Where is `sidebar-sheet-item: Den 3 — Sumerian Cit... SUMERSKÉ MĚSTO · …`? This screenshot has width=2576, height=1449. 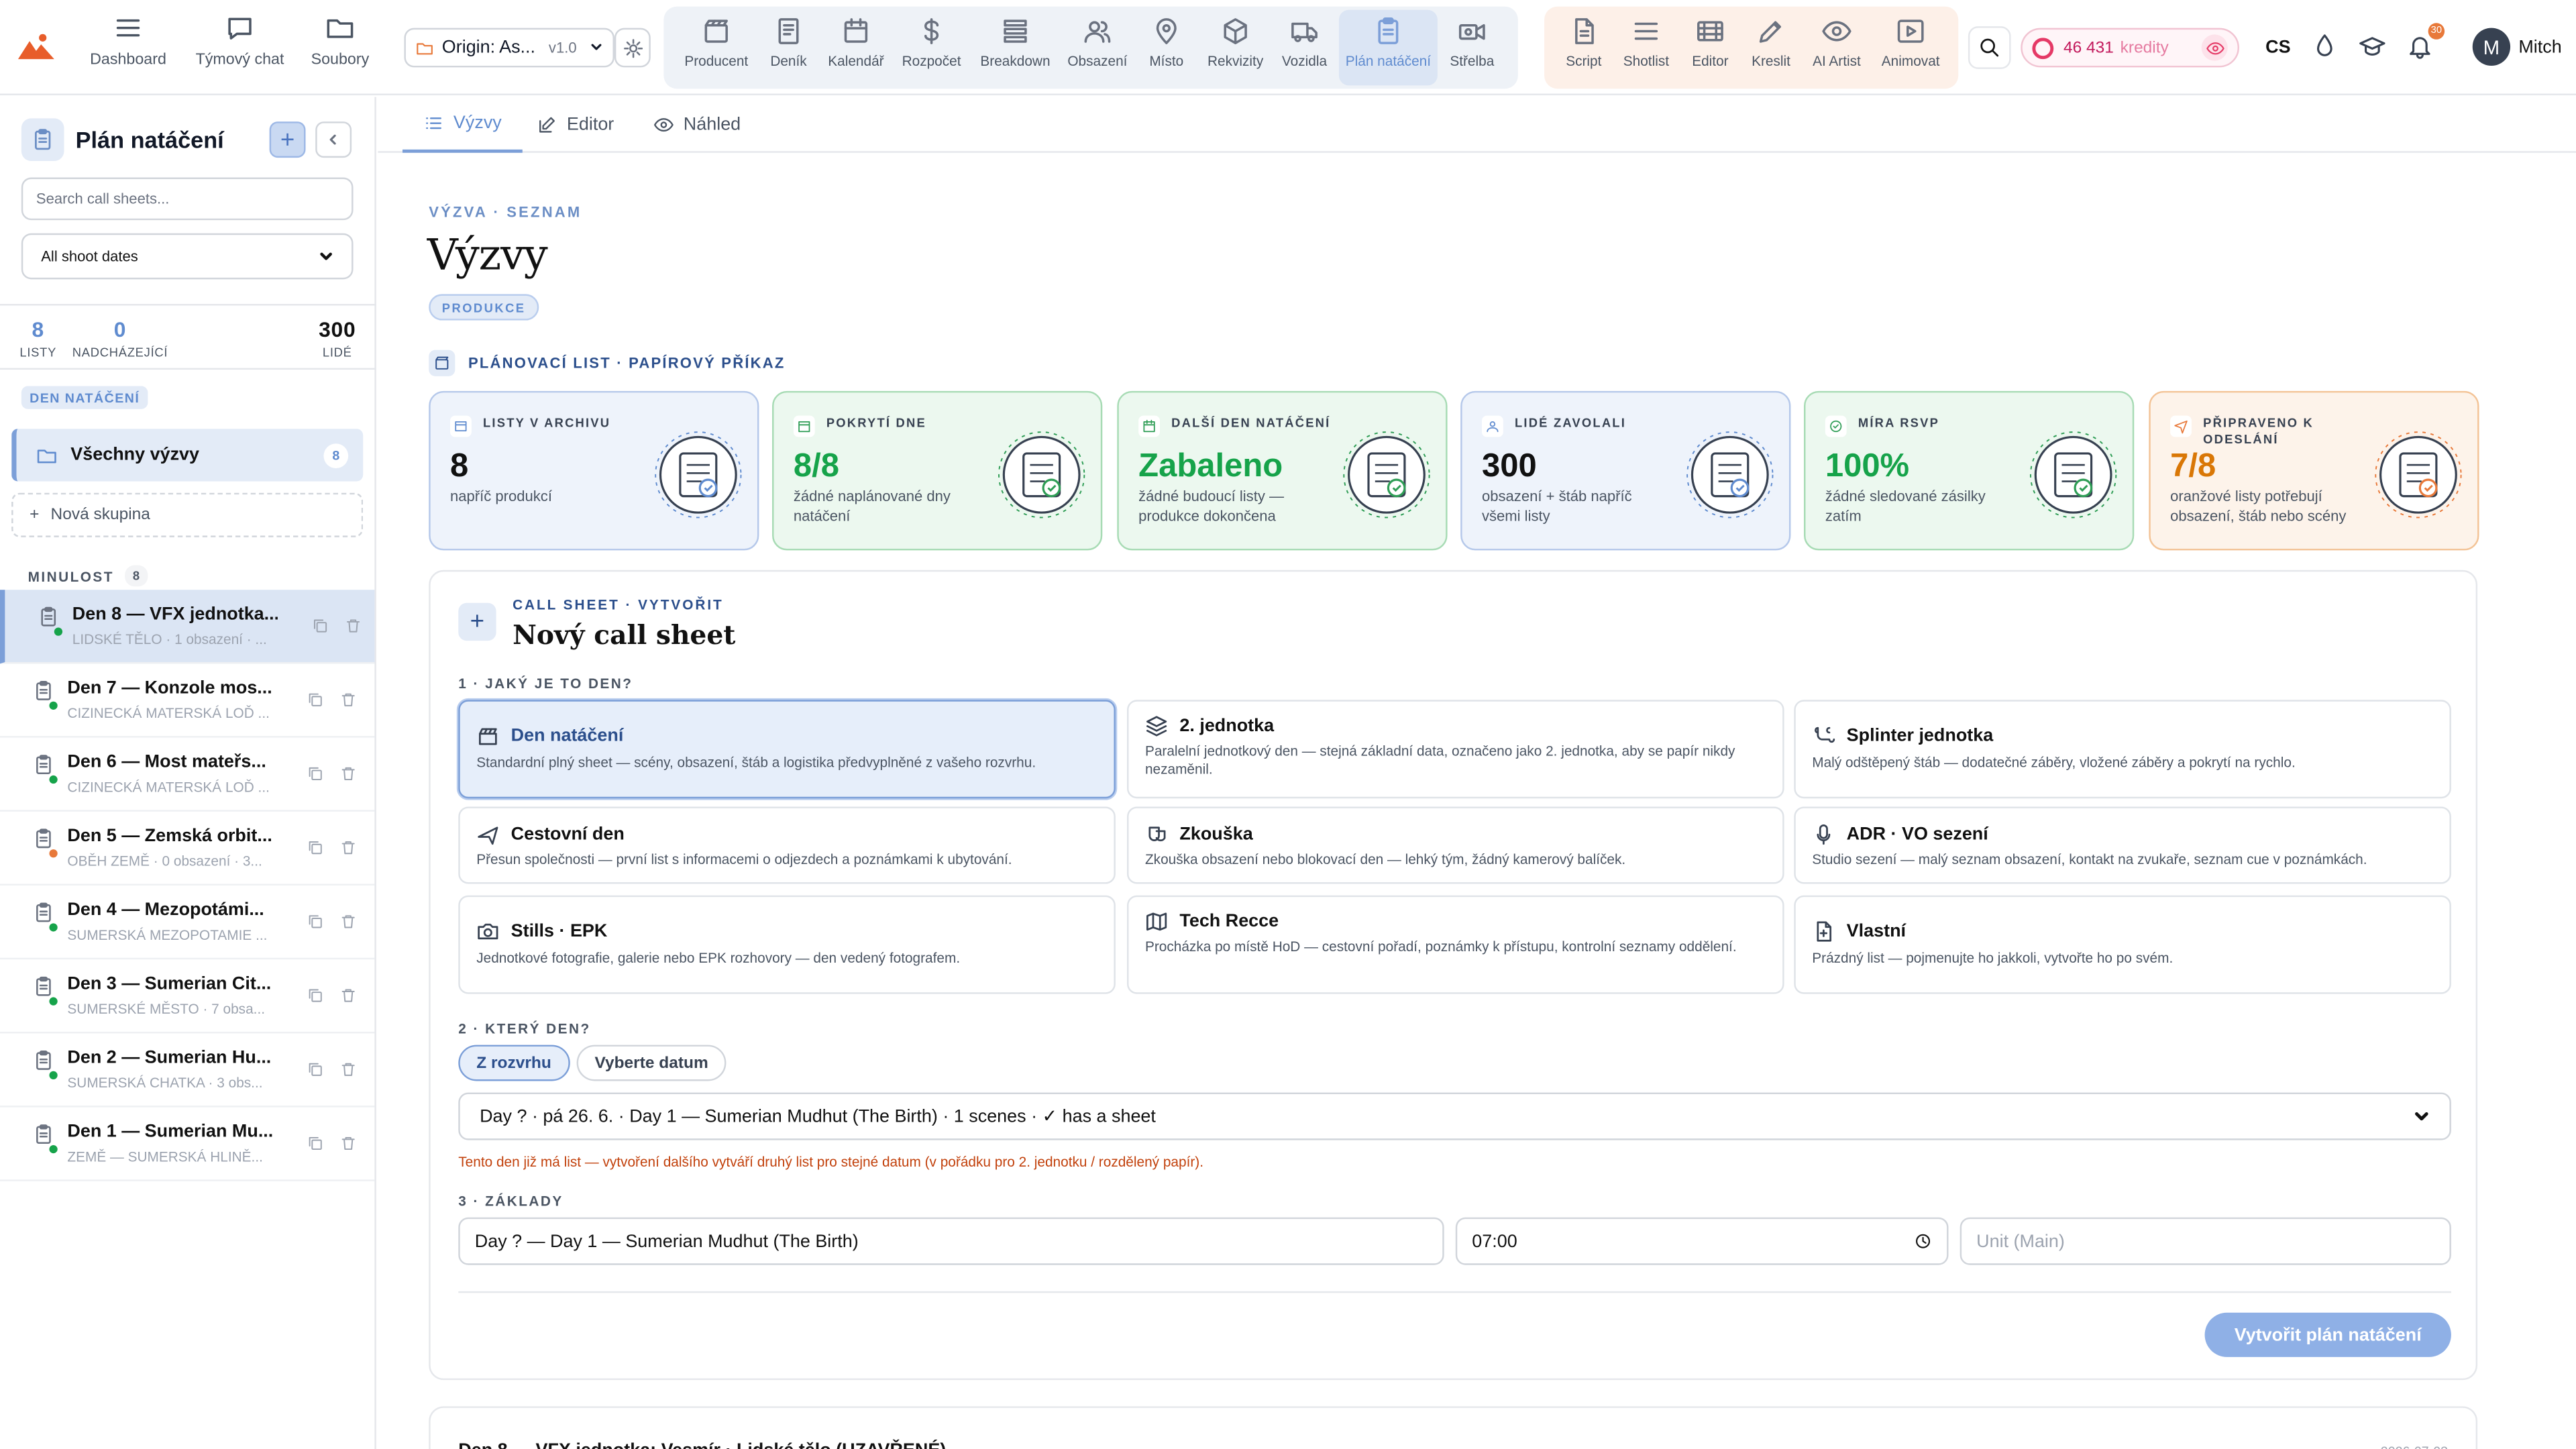 sidebar-sheet-item: Den 3 — Sumerian Cit... SUMERSKÉ MĚSTO · … is located at coordinates (187, 996).